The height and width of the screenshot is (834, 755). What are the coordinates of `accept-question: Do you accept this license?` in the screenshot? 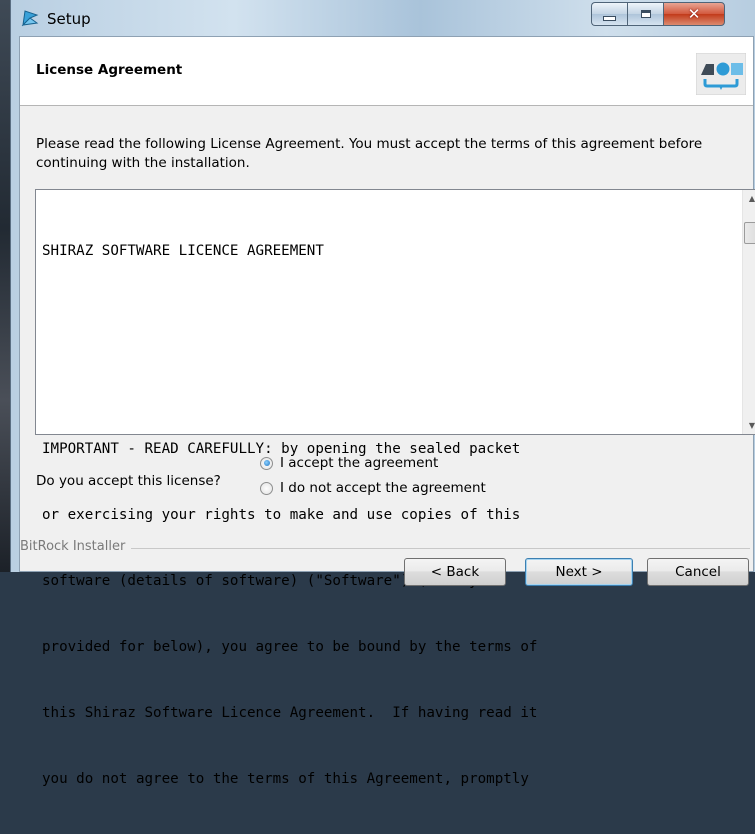 It's located at (128, 481).